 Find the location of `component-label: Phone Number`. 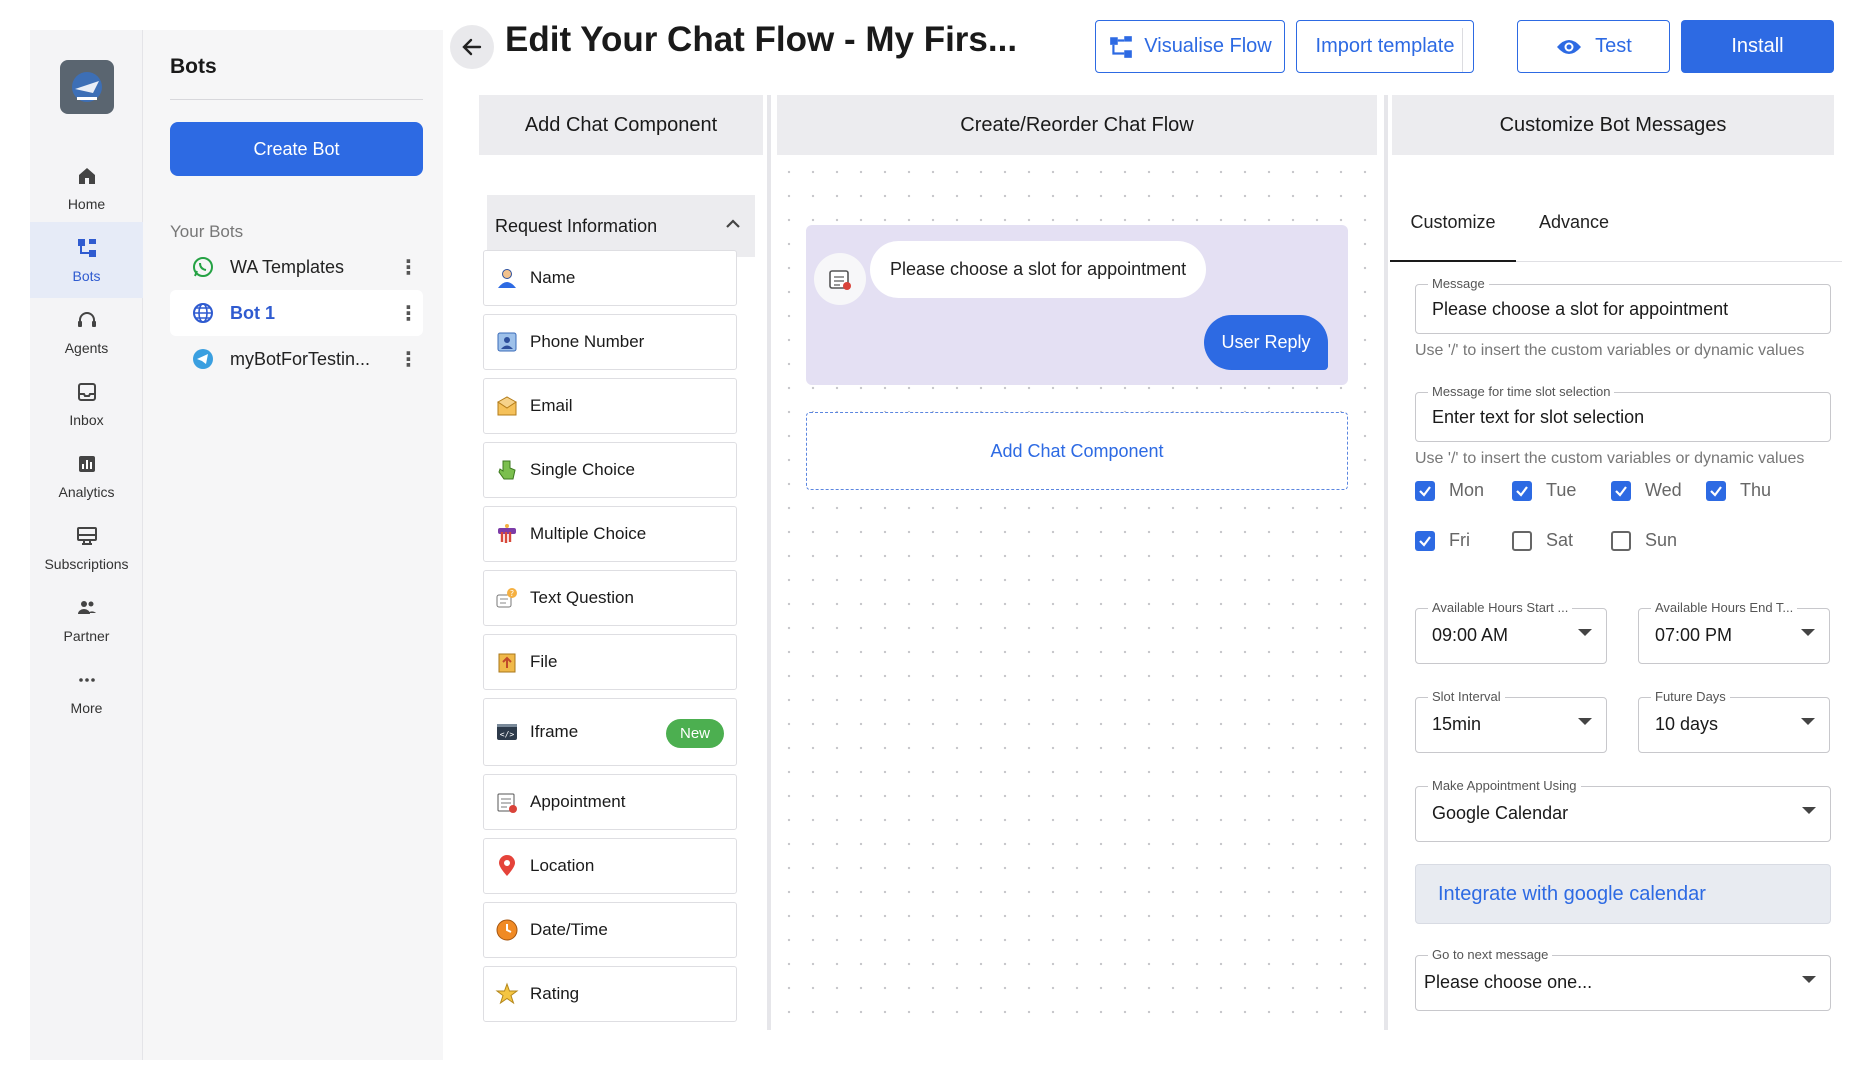

component-label: Phone Number is located at coordinates (587, 341).